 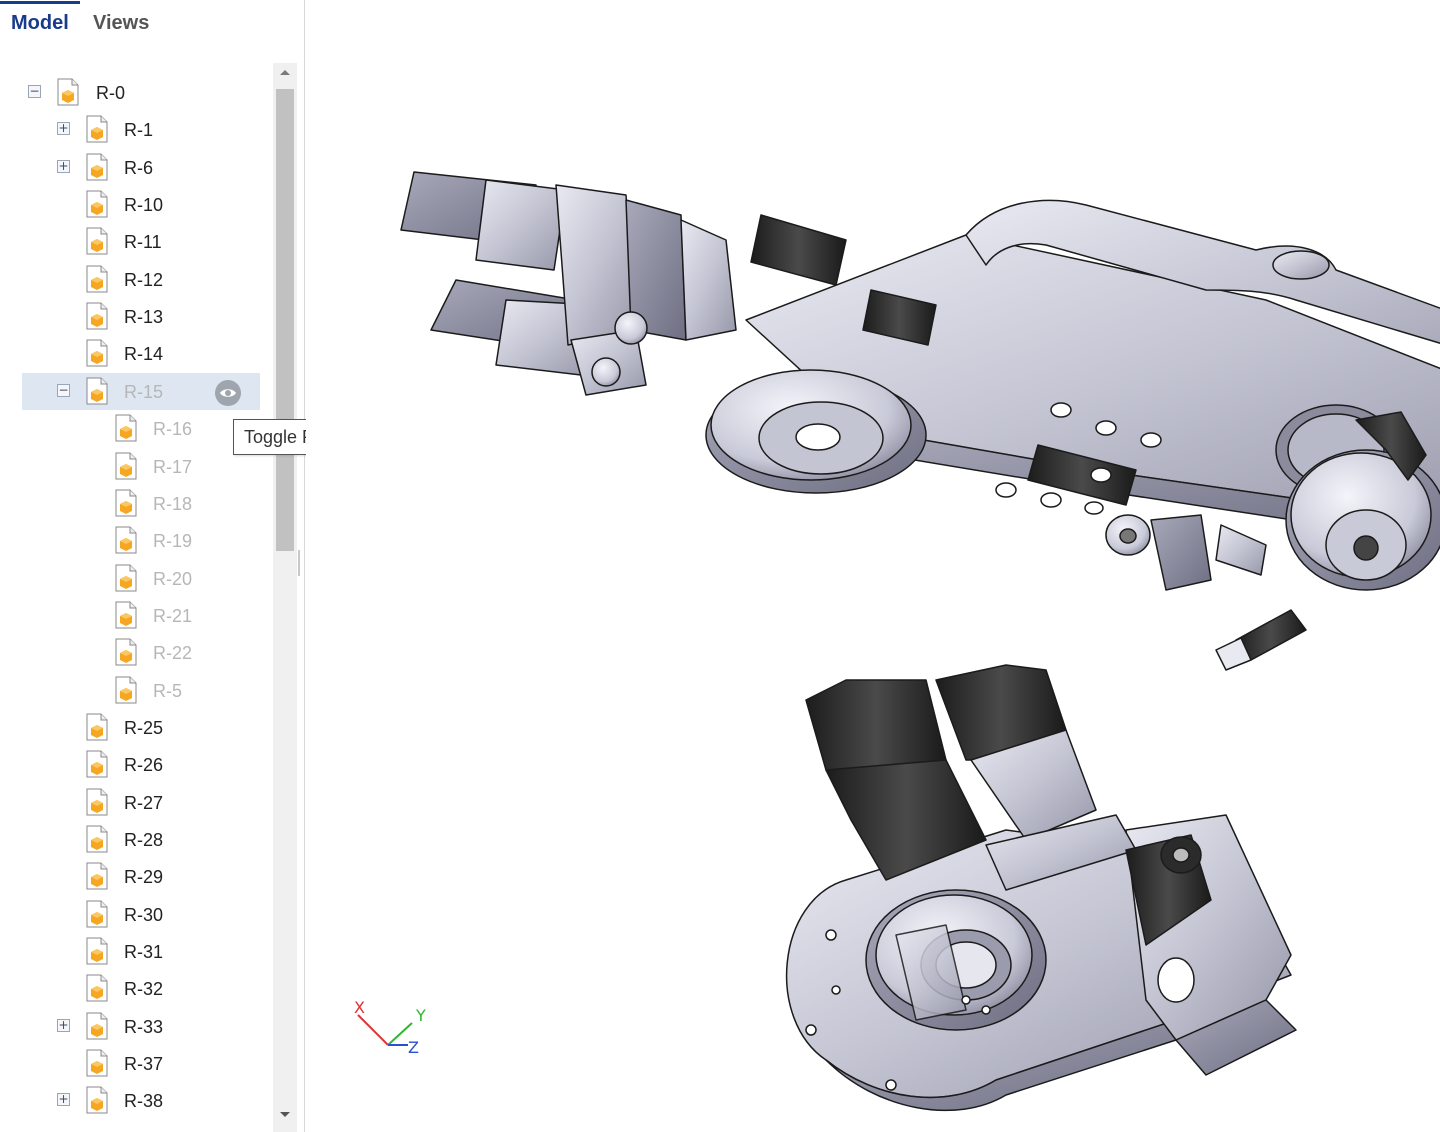 What do you see at coordinates (173, 541) in the screenshot?
I see `tree-item-label: R-19` at bounding box center [173, 541].